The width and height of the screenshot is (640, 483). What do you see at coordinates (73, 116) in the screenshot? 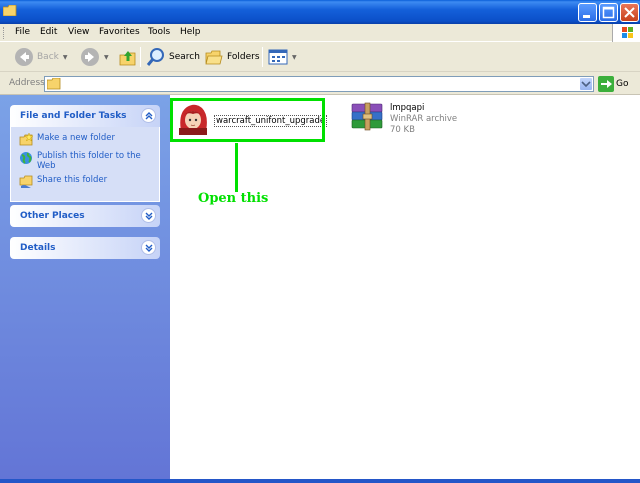
I see `panel-title: File and Folder Tasks` at bounding box center [73, 116].